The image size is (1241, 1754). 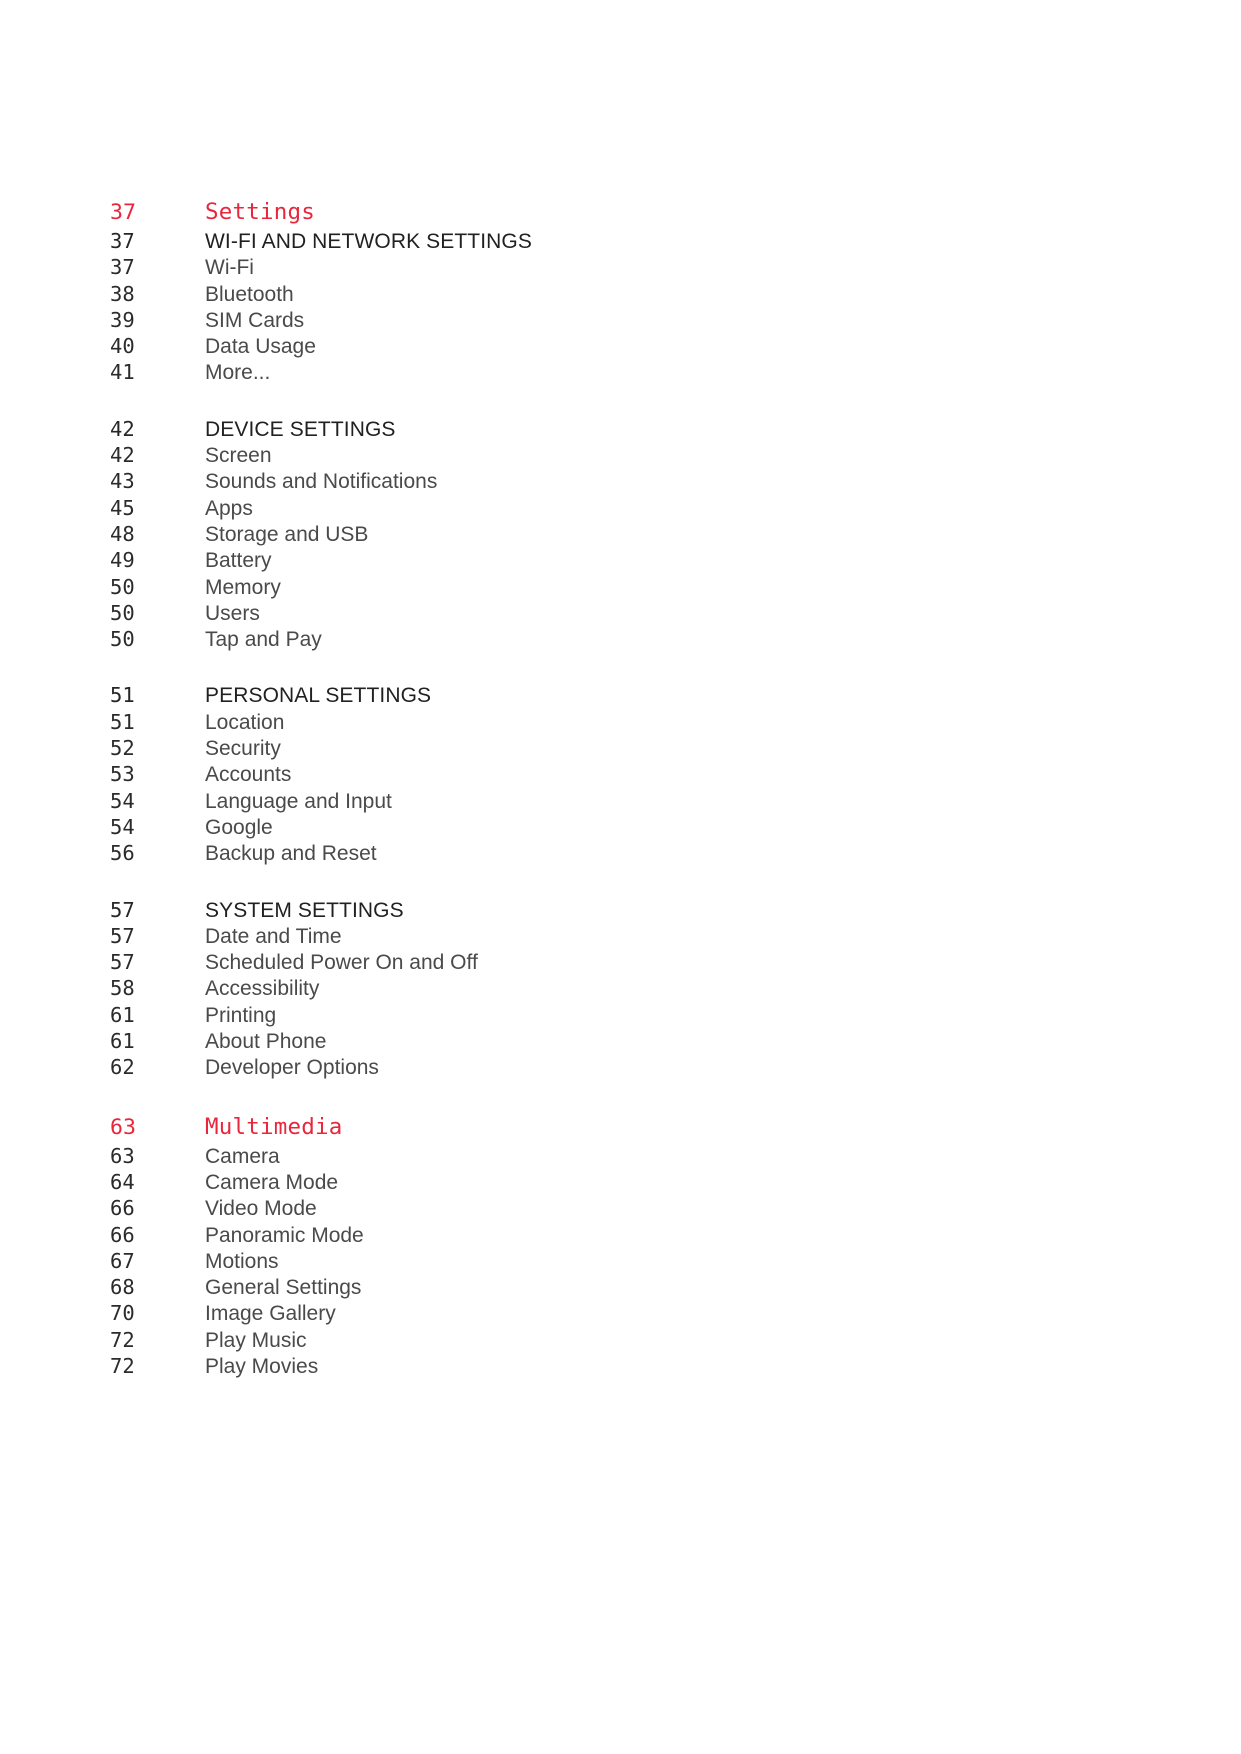 What do you see at coordinates (287, 534) in the screenshot?
I see `toc-entry-label: Storage and USB` at bounding box center [287, 534].